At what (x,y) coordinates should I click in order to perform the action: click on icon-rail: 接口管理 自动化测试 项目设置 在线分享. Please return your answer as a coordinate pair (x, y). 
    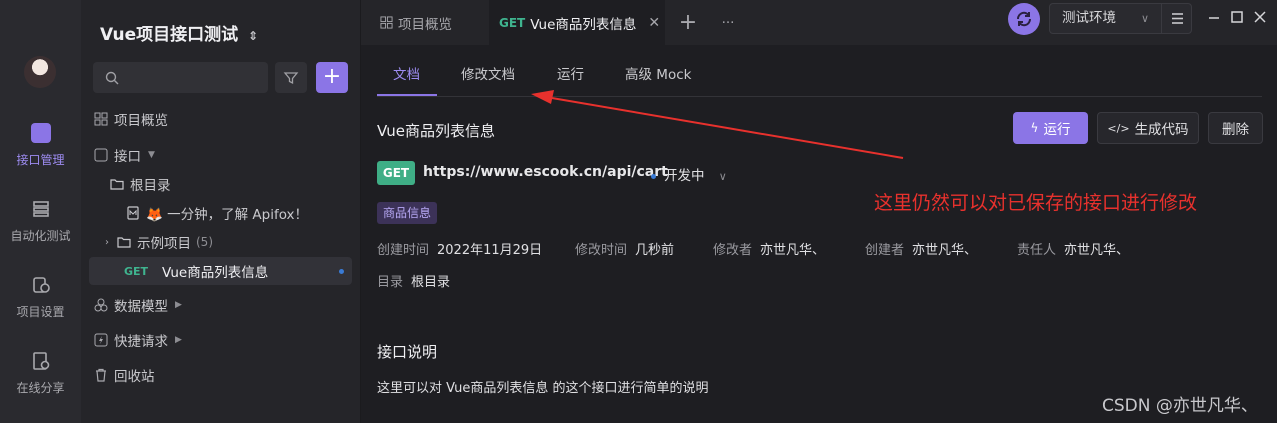
    Looking at the image, I should click on (40, 211).